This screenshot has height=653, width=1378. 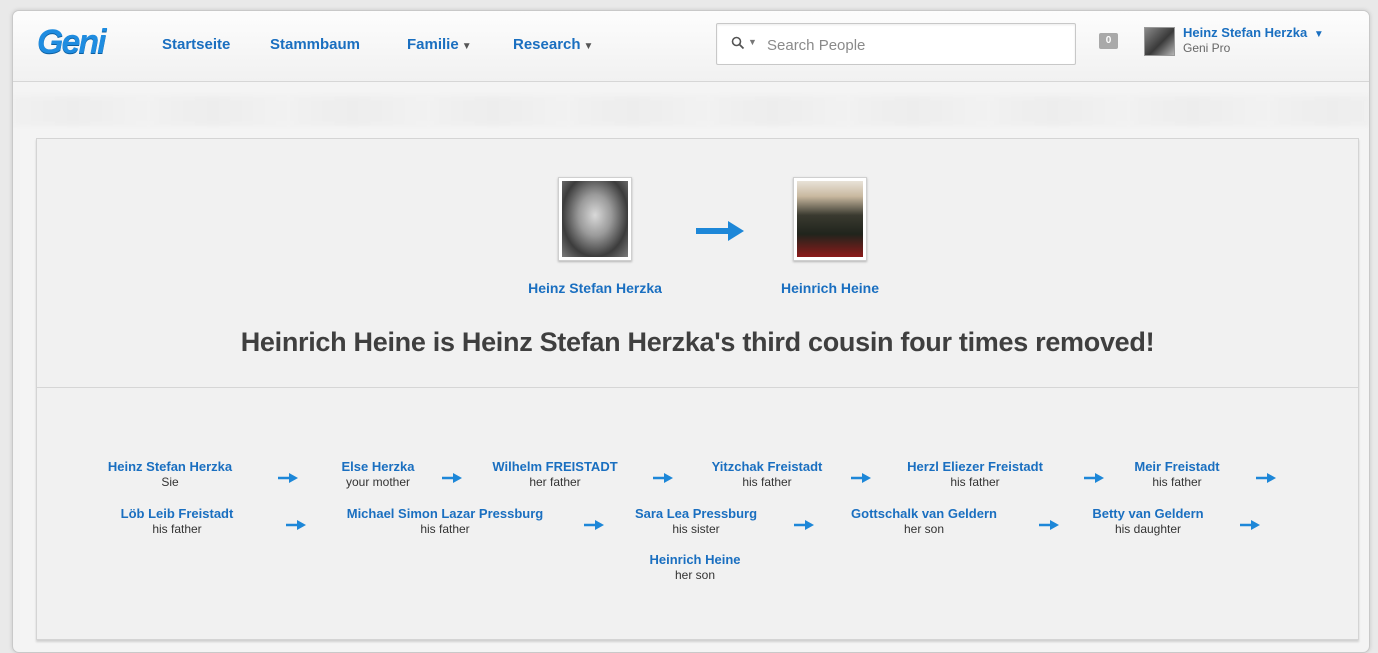 What do you see at coordinates (1148, 513) in the screenshot?
I see `path-person-link: Betty van Geldern` at bounding box center [1148, 513].